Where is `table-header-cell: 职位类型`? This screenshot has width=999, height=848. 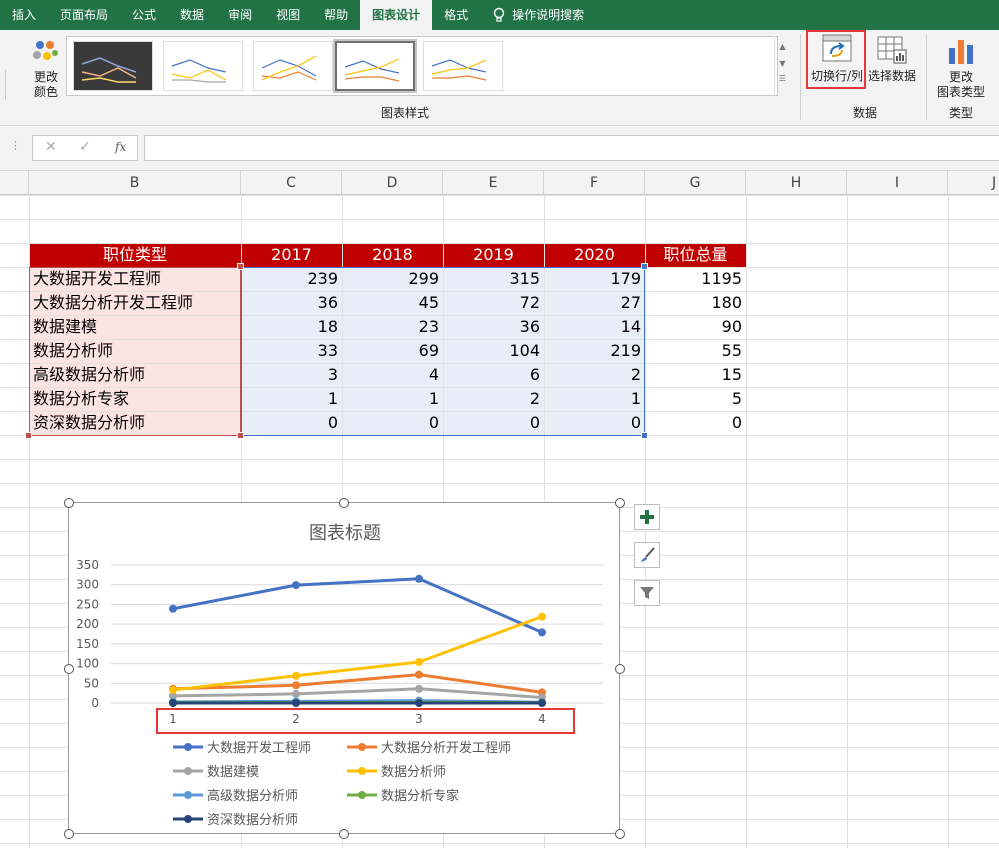
table-header-cell: 职位类型 is located at coordinates (135, 255).